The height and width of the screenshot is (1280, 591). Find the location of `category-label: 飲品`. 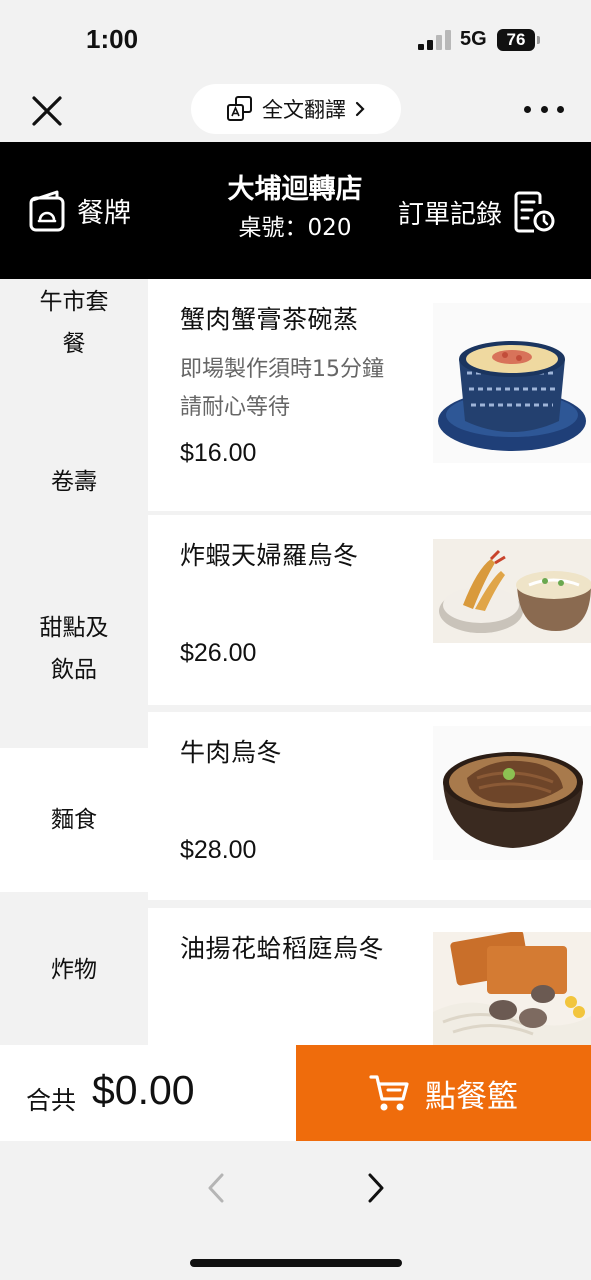

category-label: 飲品 is located at coordinates (74, 670).